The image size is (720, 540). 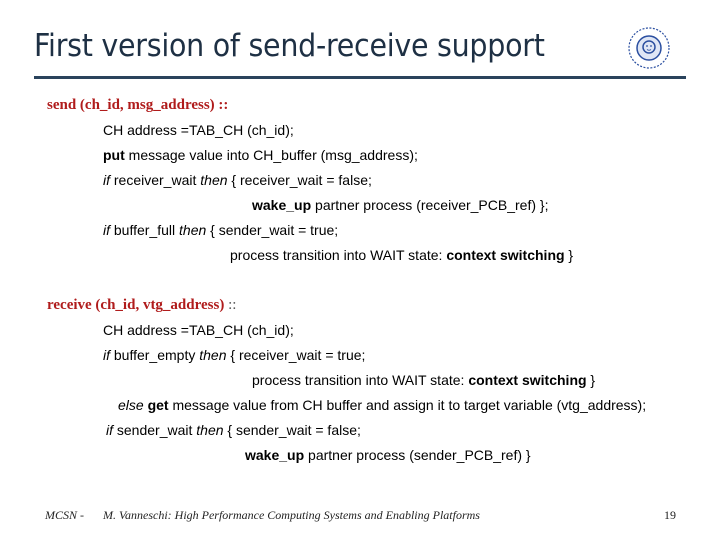 I want to click on title-divider, so click(x=360, y=77).